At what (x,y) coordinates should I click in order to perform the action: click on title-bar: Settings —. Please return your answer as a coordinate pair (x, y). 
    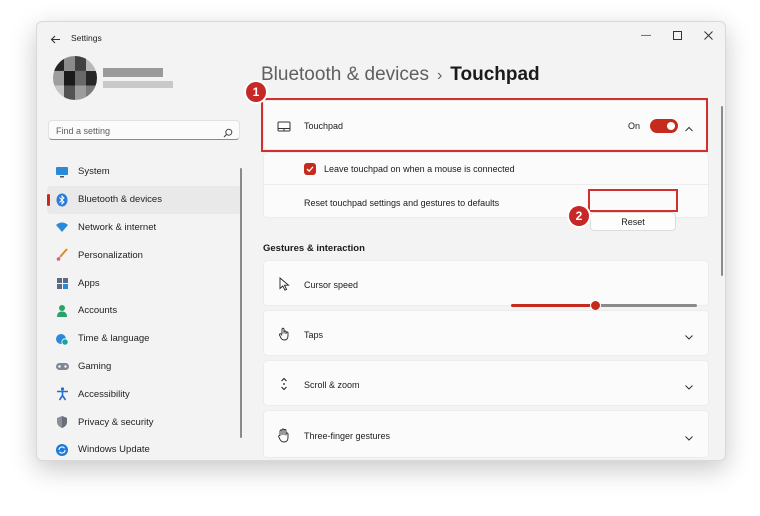
    Looking at the image, I should click on (381, 39).